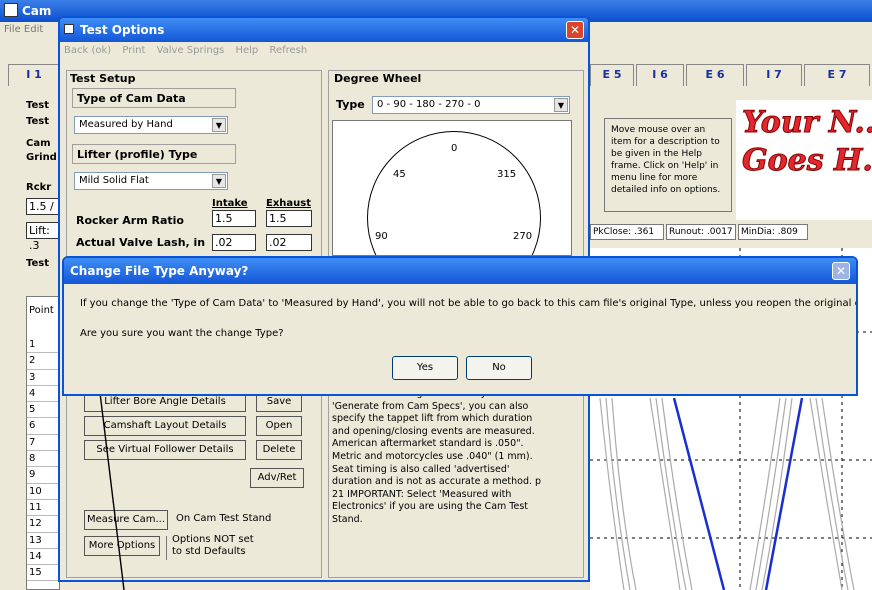 The height and width of the screenshot is (590, 872). Describe the element at coordinates (44, 361) in the screenshot. I see `row-number: 2` at that location.